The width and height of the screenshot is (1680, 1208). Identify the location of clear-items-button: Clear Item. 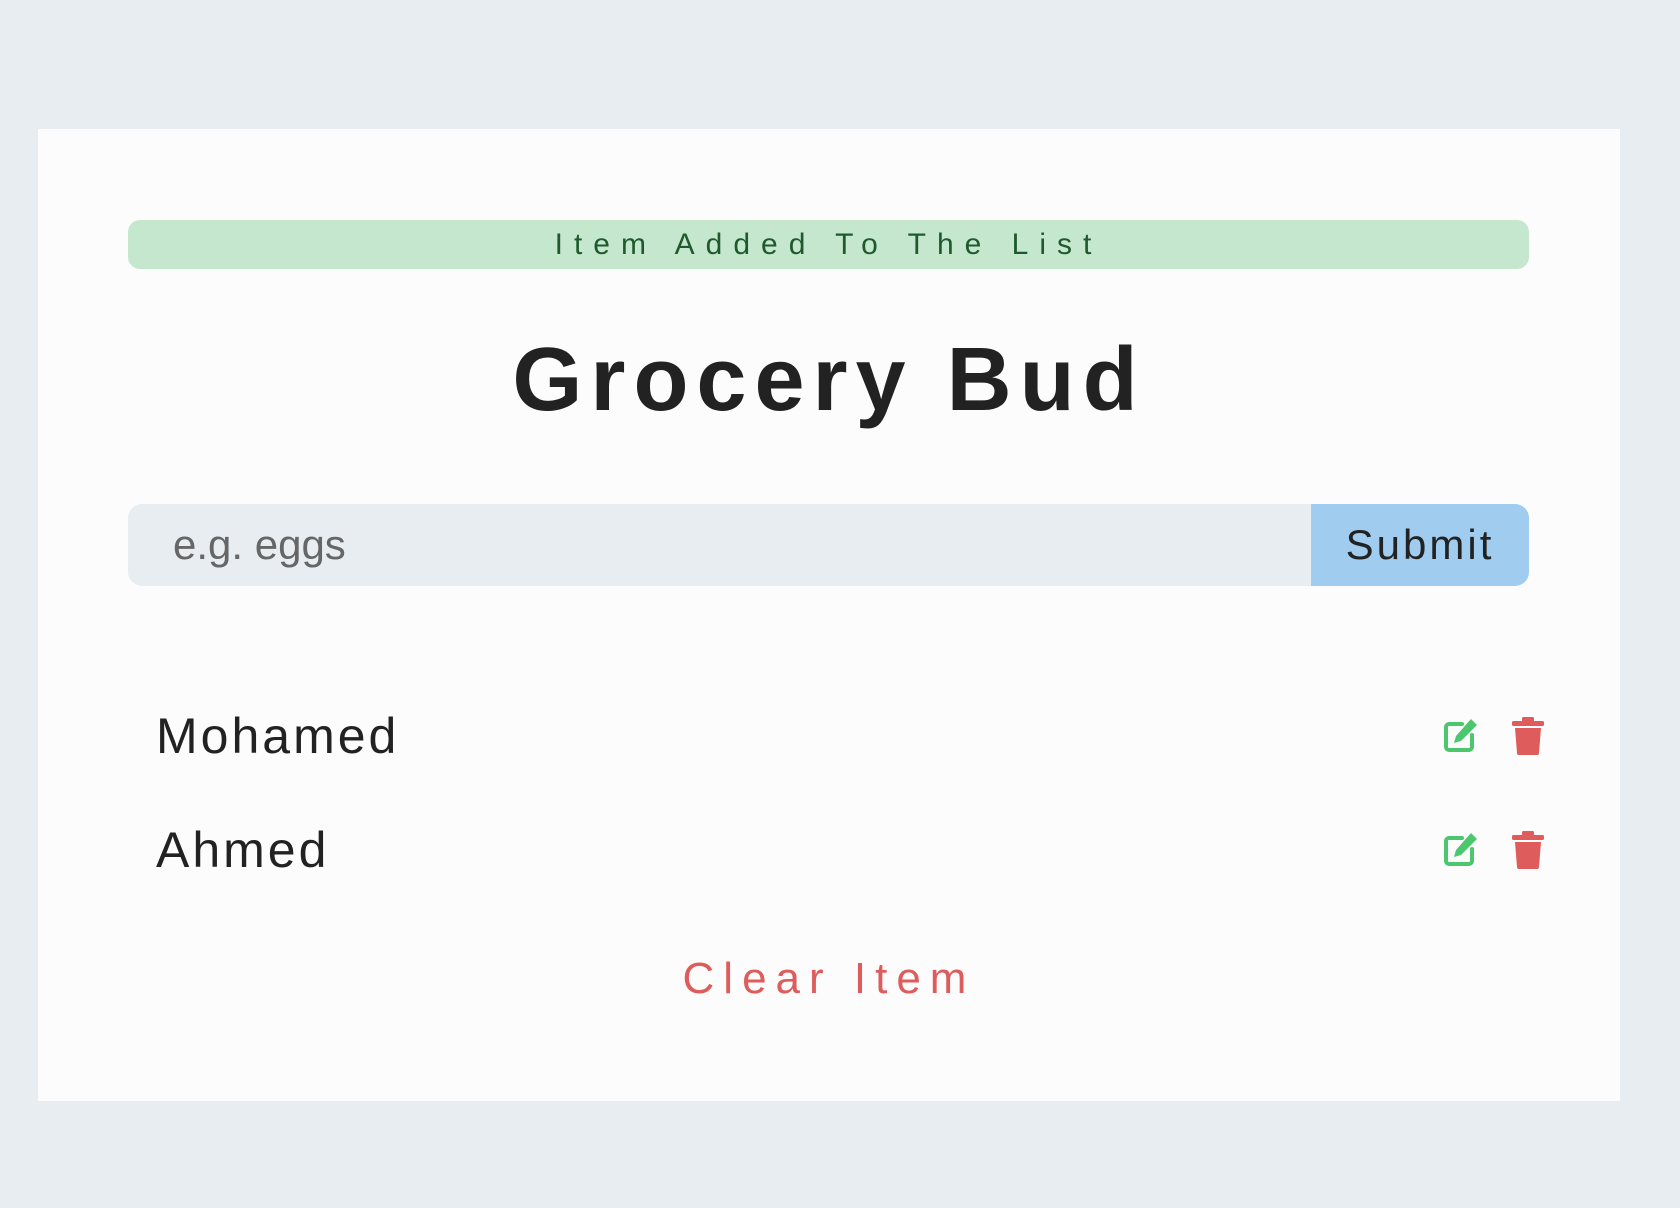
(829, 979).